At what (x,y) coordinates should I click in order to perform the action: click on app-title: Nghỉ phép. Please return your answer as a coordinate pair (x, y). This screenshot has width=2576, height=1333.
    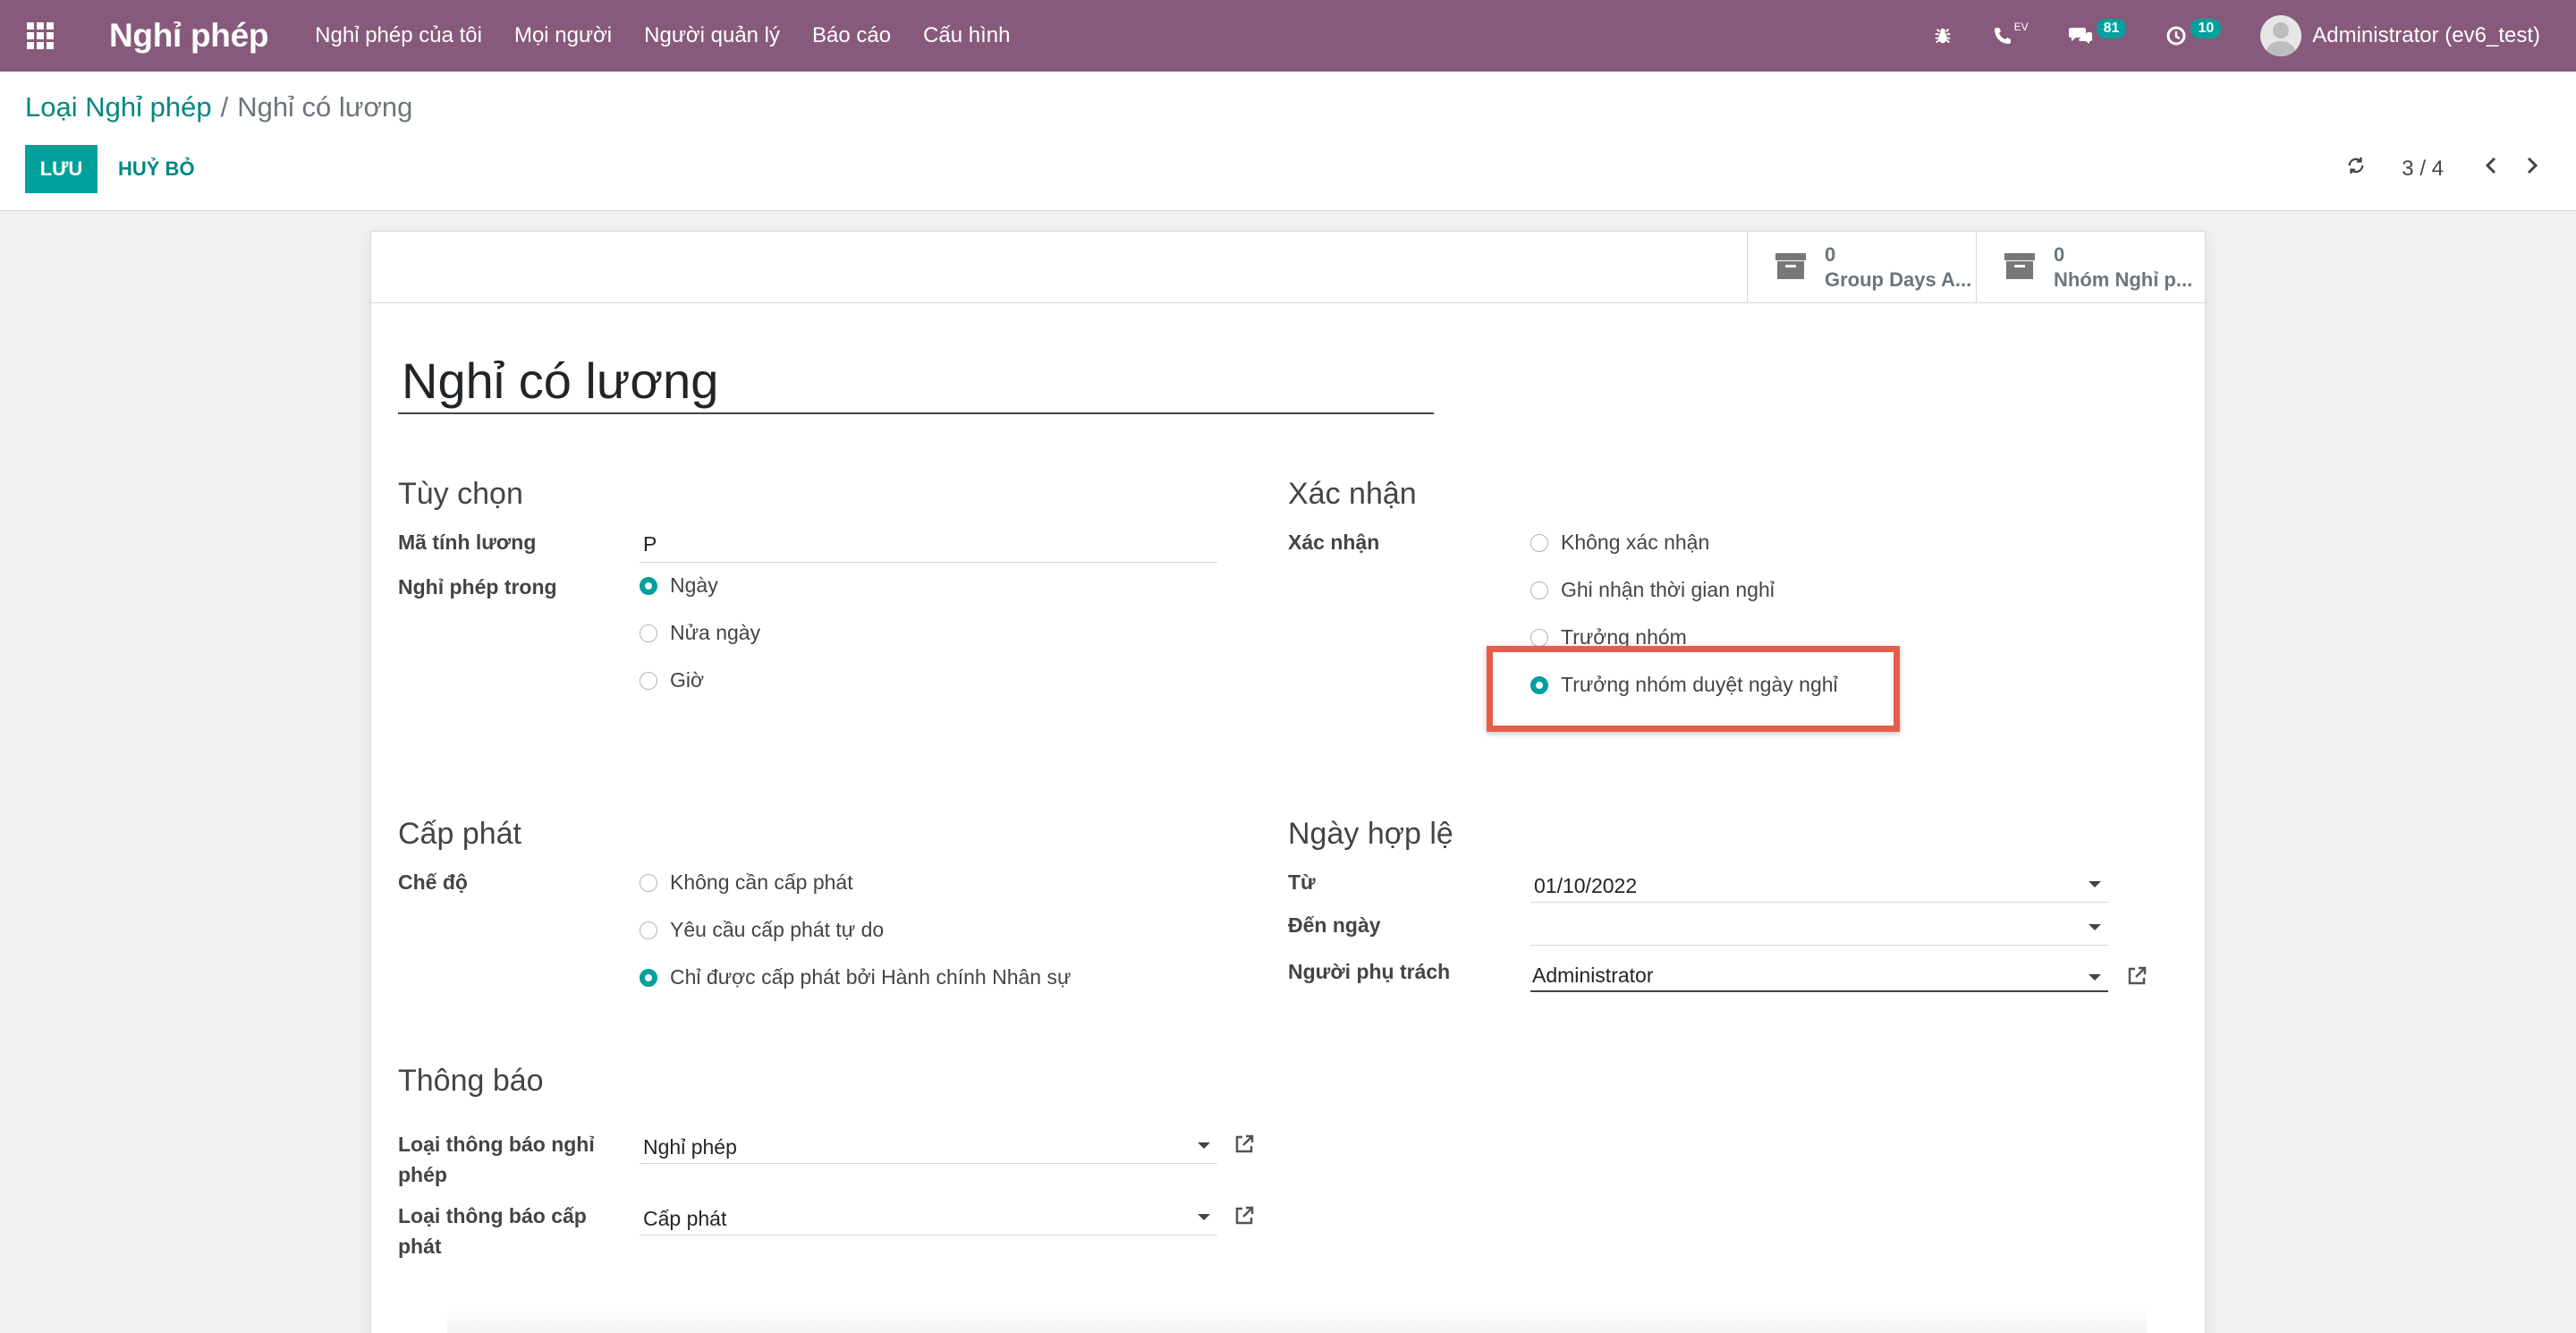
    Looking at the image, I should click on (188, 36).